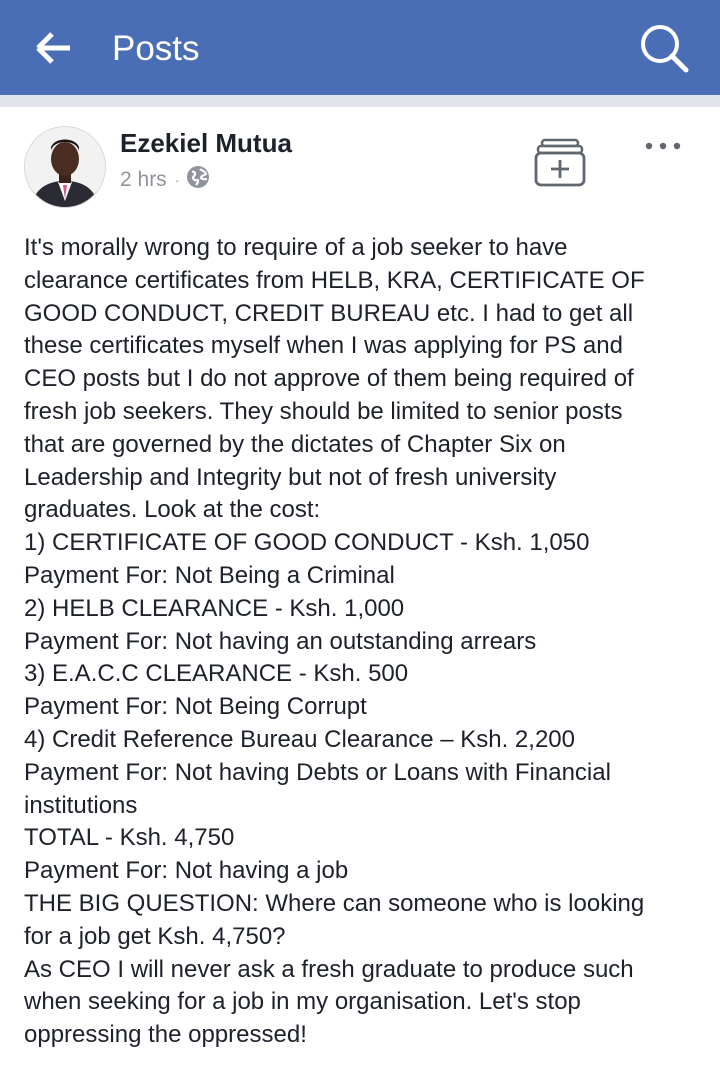  What do you see at coordinates (665, 49) in the screenshot?
I see `search-icon` at bounding box center [665, 49].